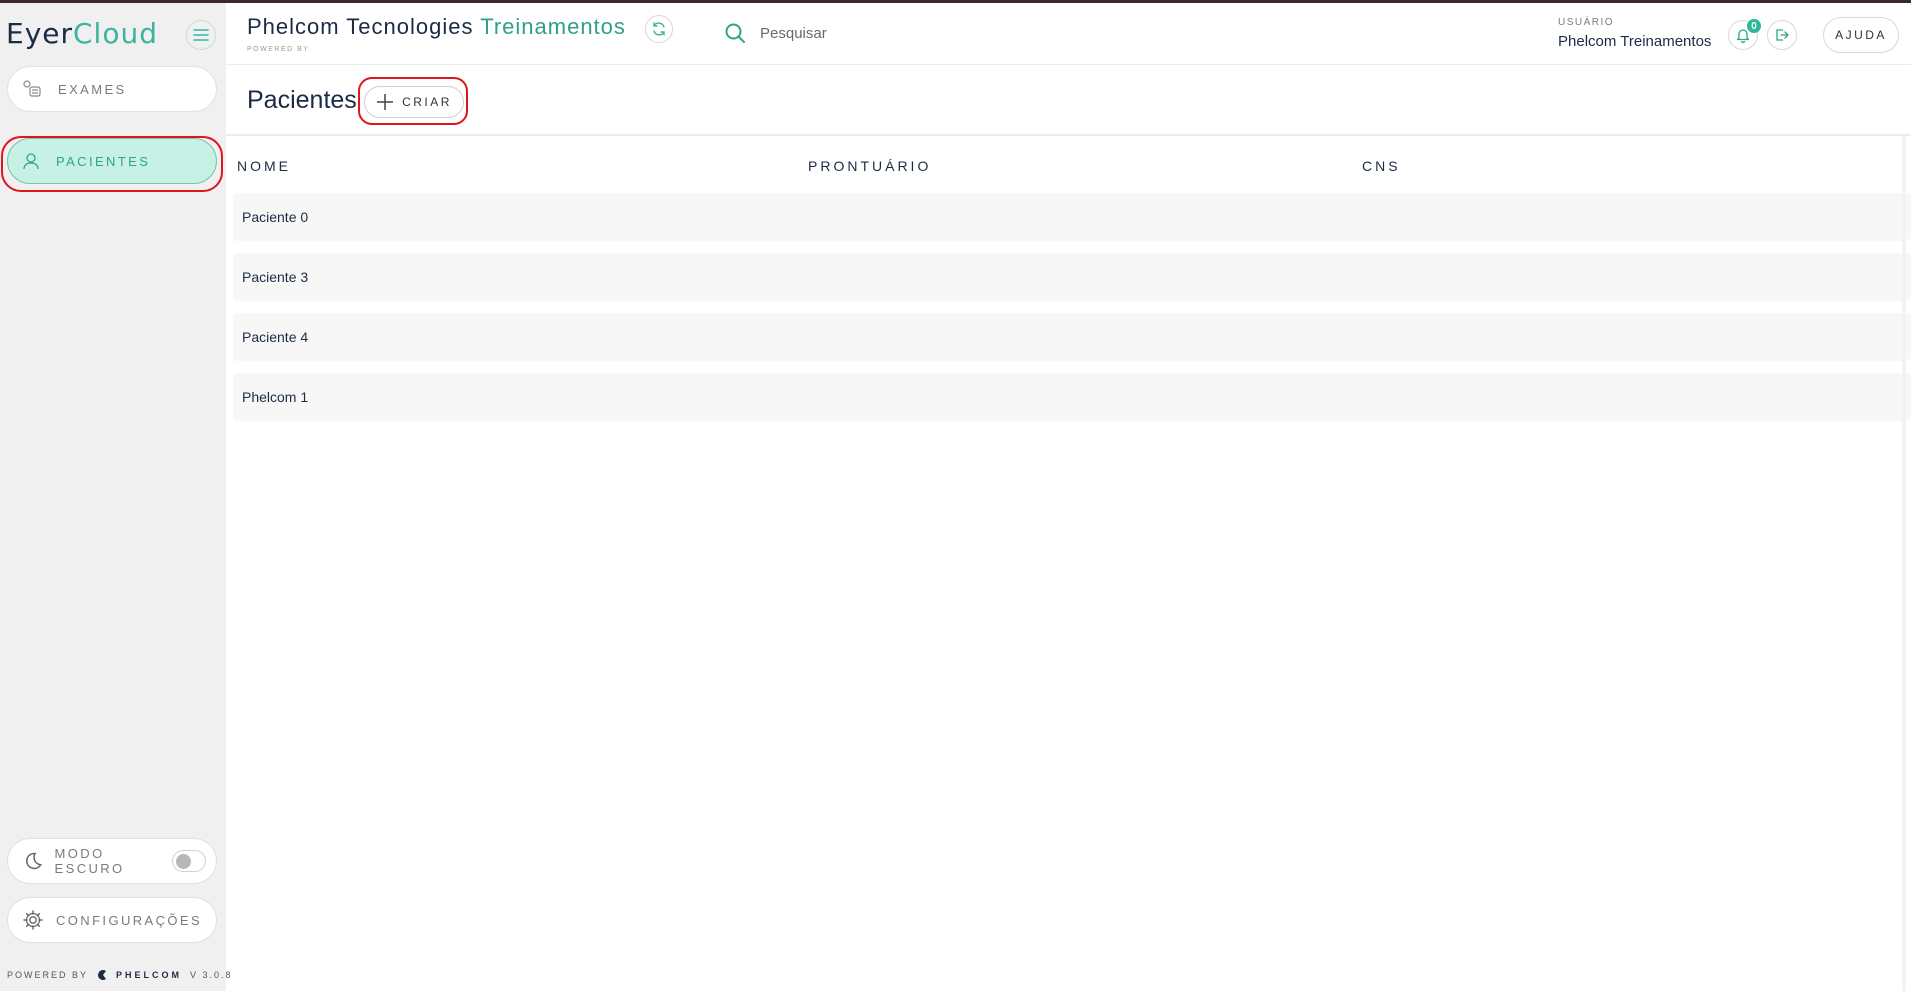 This screenshot has height=991, width=1911. Describe the element at coordinates (1072, 337) in the screenshot. I see `table-row: Paciente 4` at that location.